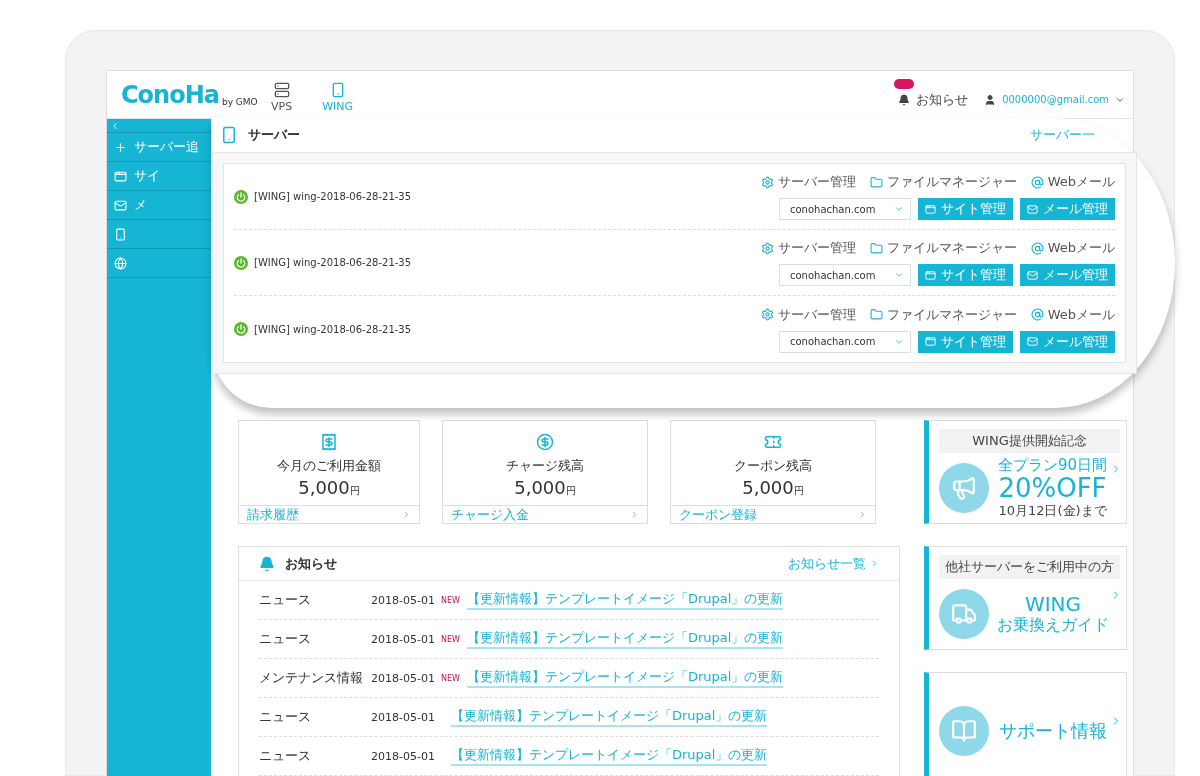  What do you see at coordinates (159, 147) in the screenshot?
I see `sidebar-item: サーバー追` at bounding box center [159, 147].